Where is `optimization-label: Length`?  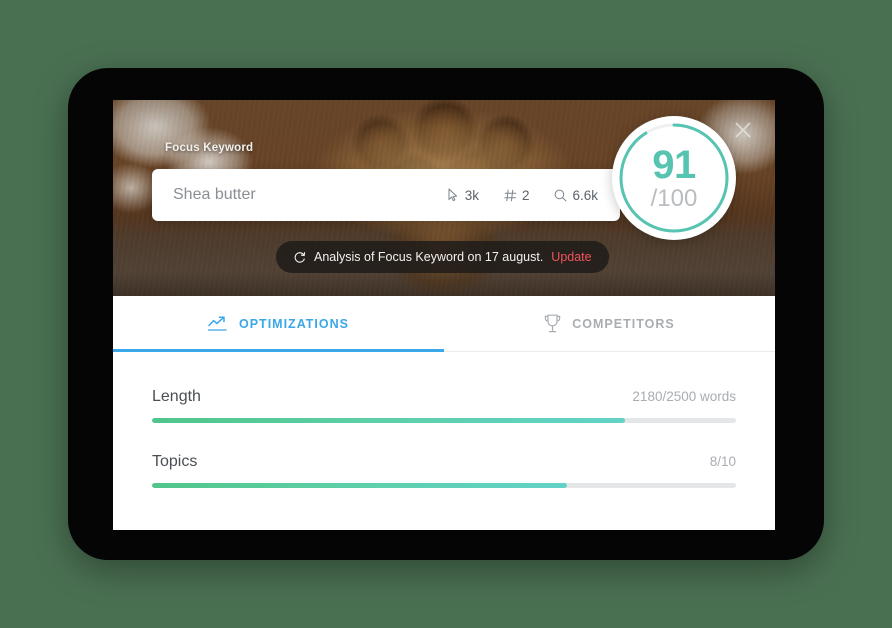 optimization-label: Length is located at coordinates (176, 396).